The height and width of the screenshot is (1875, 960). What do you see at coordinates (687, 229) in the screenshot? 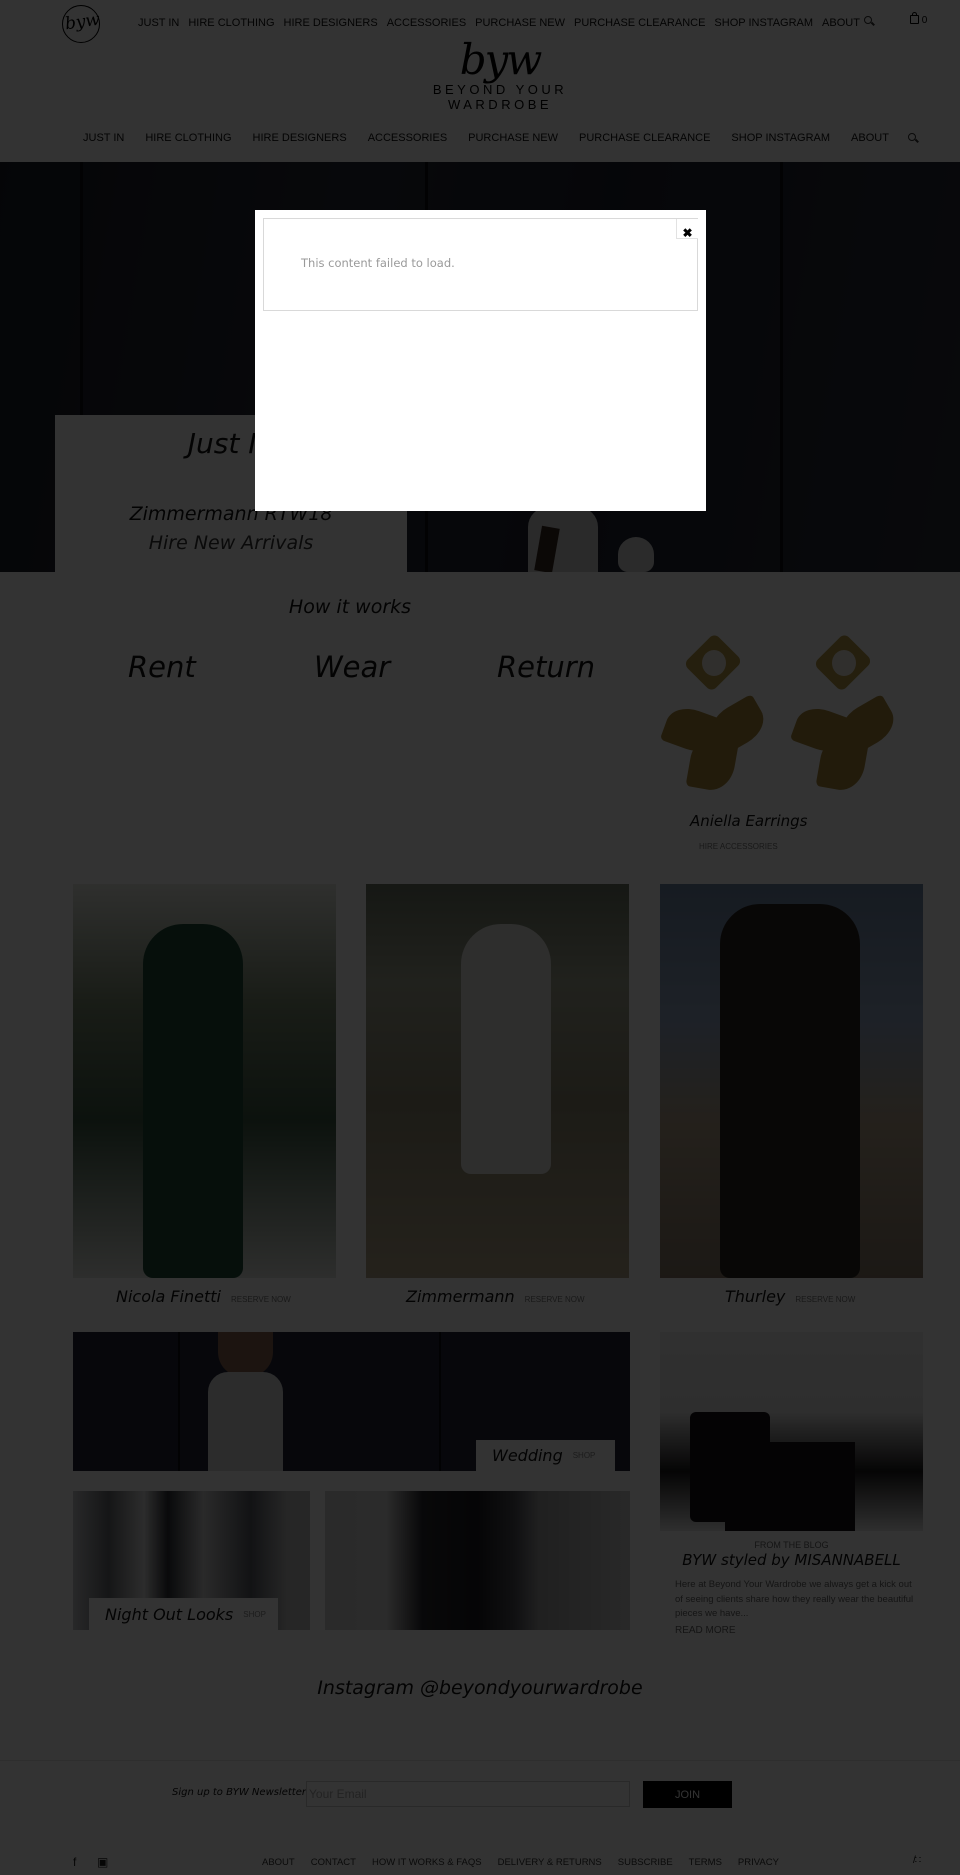
I see `close-icon: ✖` at bounding box center [687, 229].